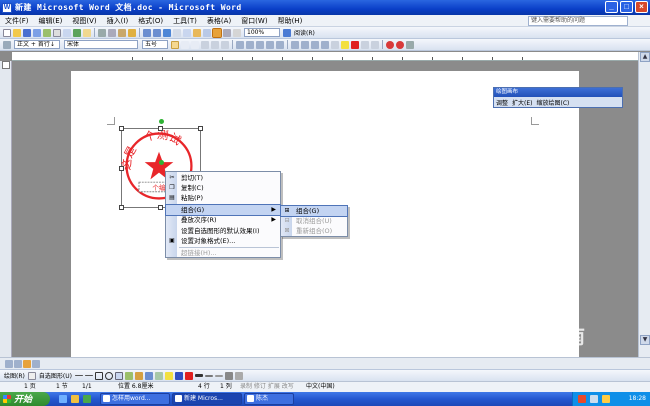  Describe the element at coordinates (148, 375) in the screenshot. I see `clipart-icon` at that location.